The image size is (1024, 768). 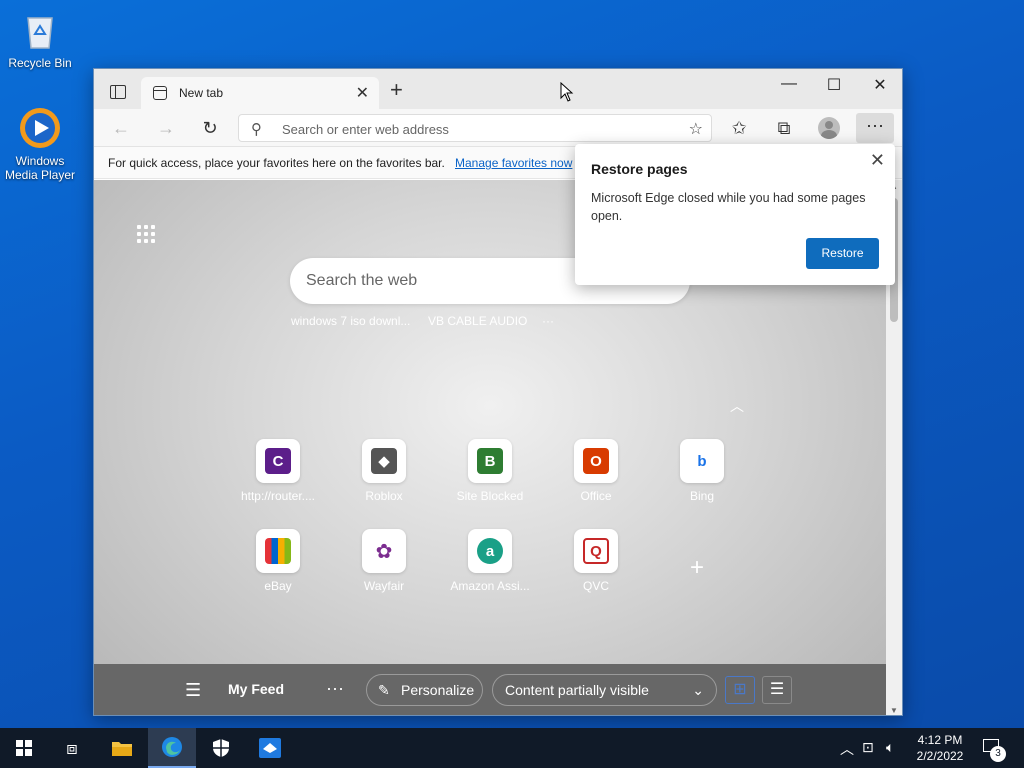 I want to click on quick-link-tile: O Office, so click(x=596, y=471).